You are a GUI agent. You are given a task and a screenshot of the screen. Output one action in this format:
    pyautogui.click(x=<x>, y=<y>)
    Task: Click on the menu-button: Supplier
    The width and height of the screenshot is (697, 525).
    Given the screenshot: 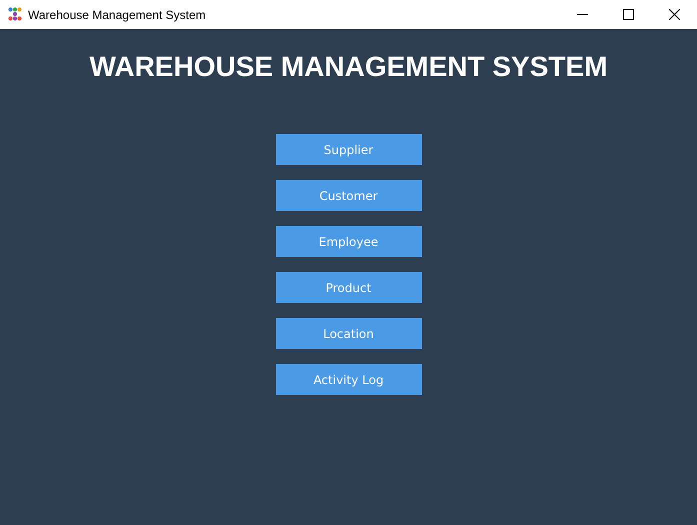 What is the action you would take?
    pyautogui.click(x=349, y=149)
    